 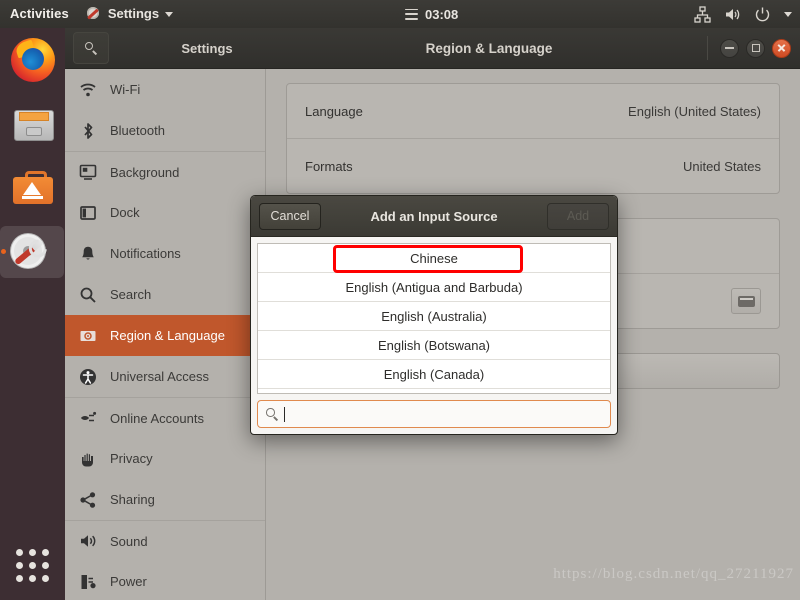 I want to click on language-value: English (United States), so click(x=694, y=111).